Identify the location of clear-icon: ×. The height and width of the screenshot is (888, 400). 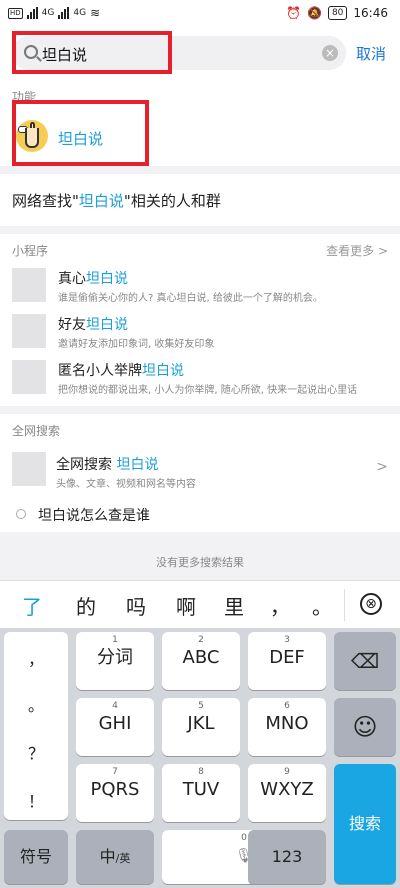
(330, 53).